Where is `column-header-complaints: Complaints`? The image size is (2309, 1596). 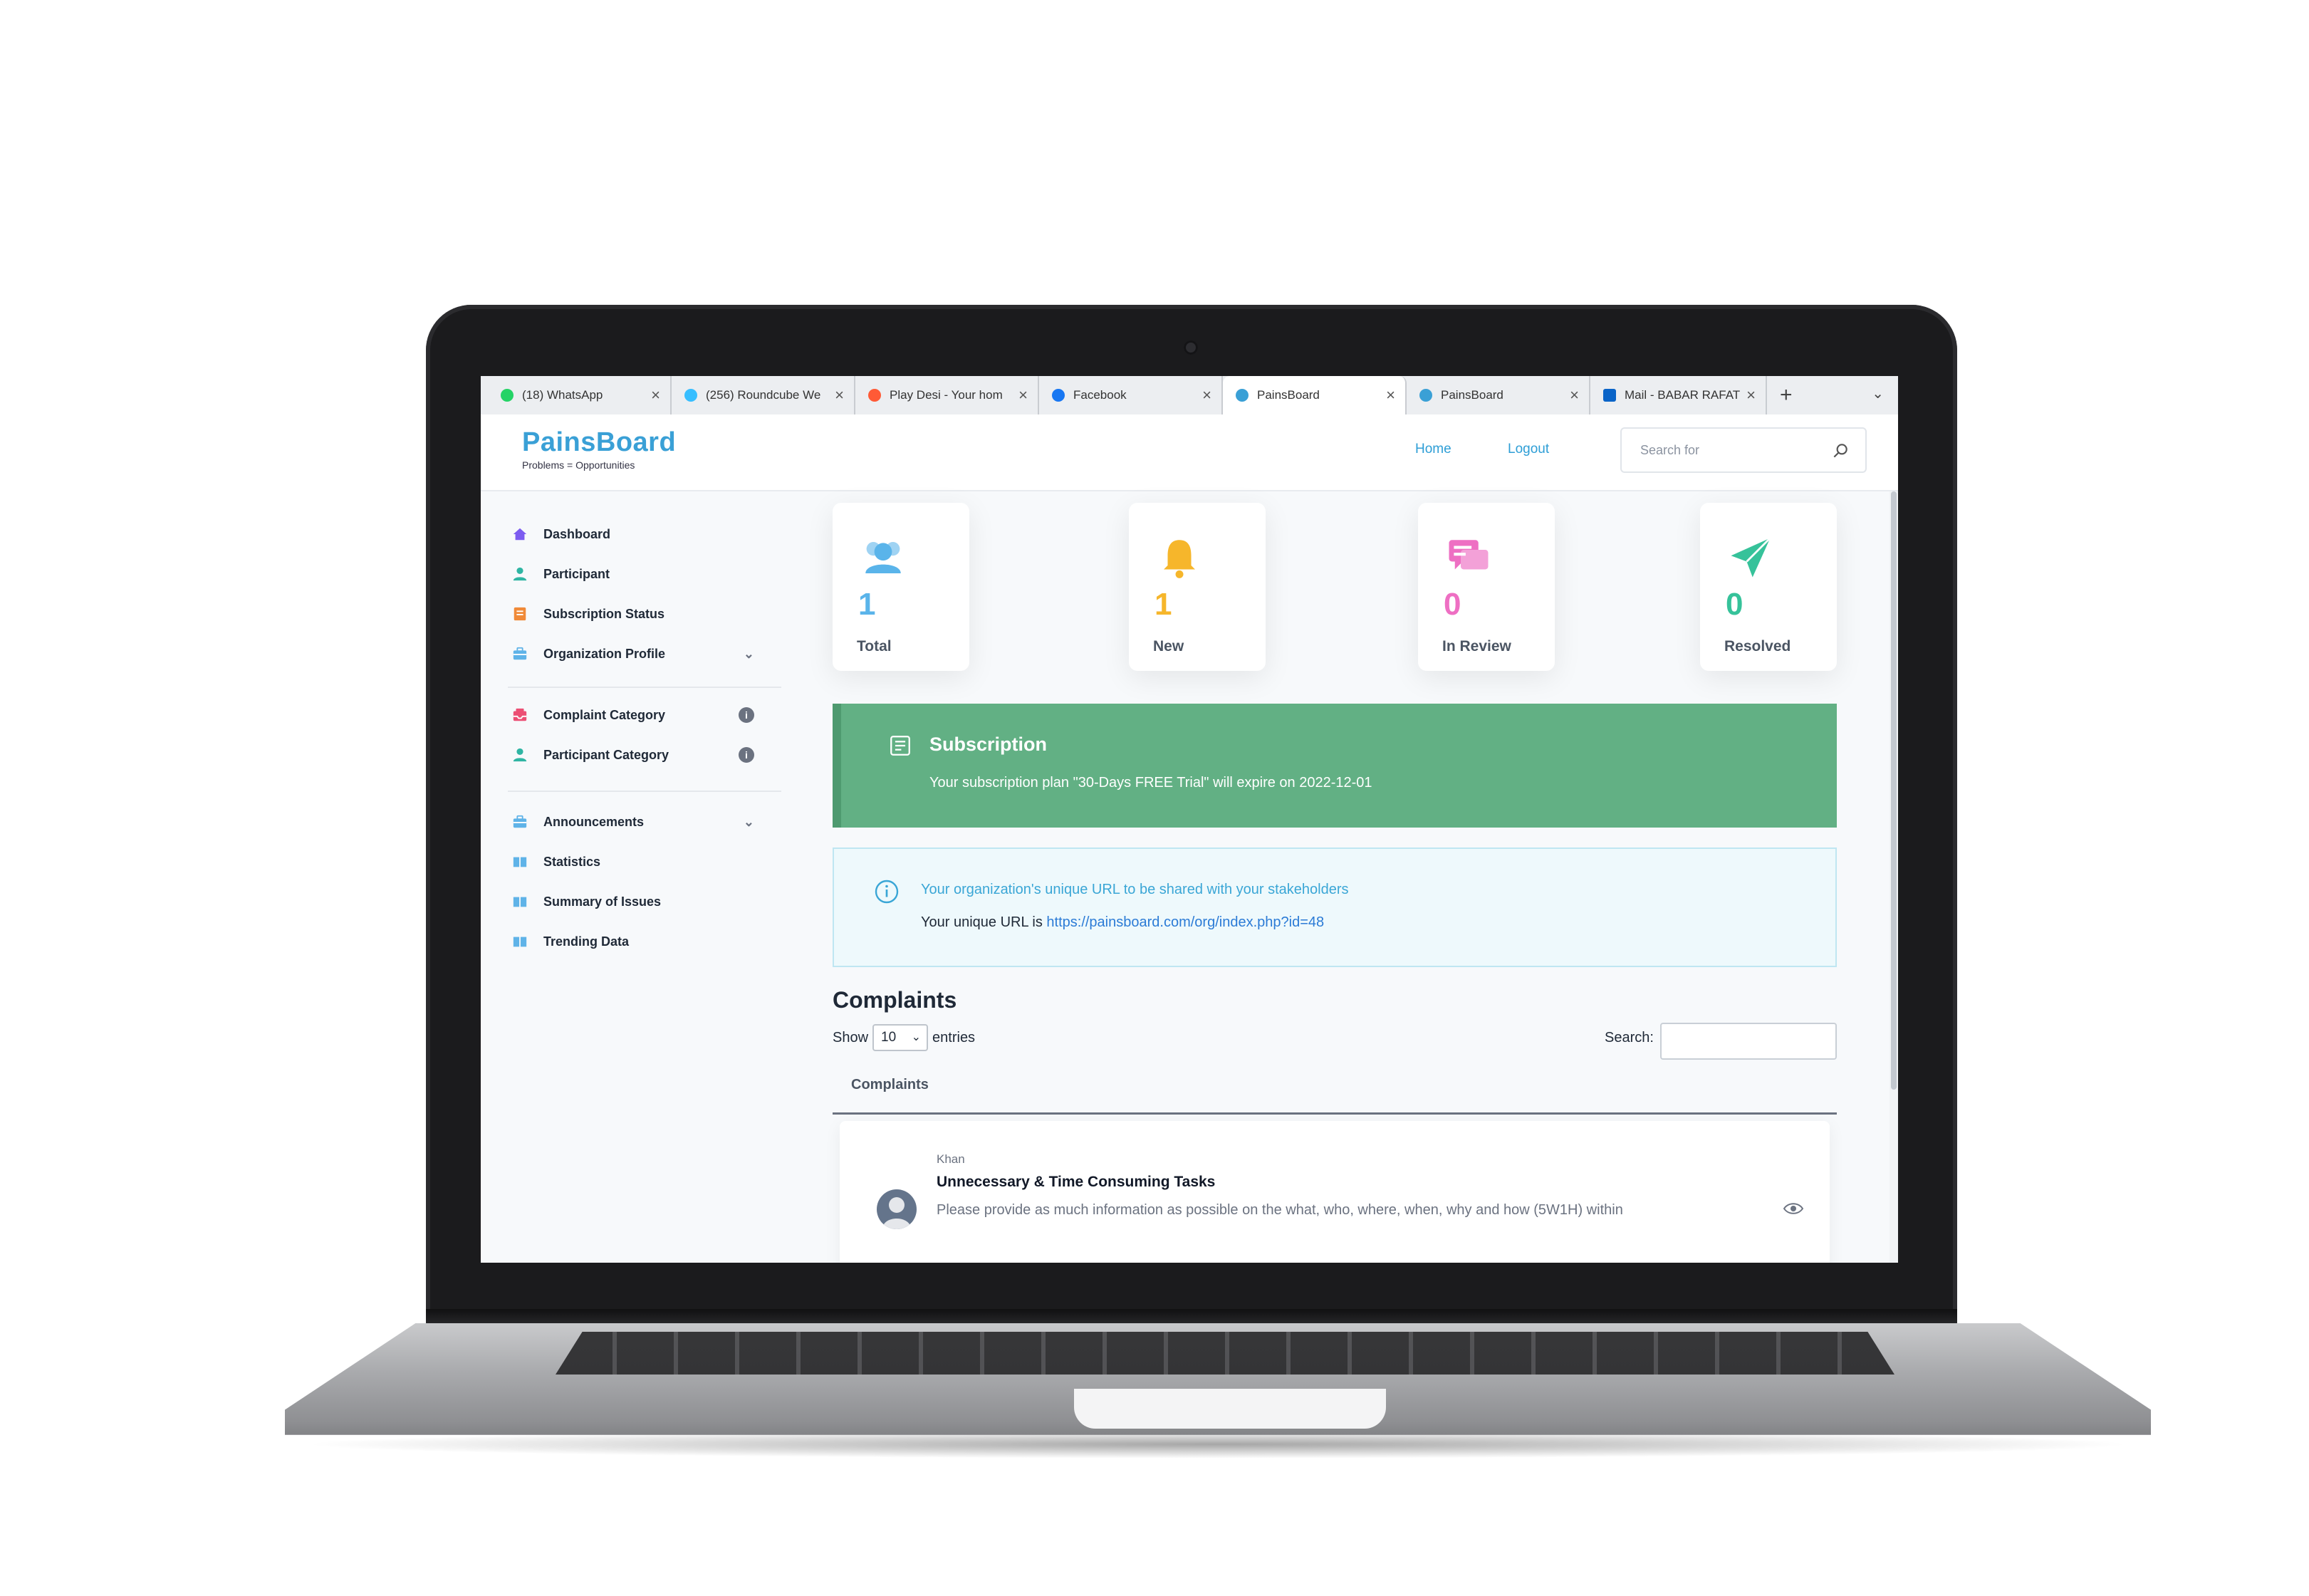
column-header-complaints: Complaints is located at coordinates (890, 1085).